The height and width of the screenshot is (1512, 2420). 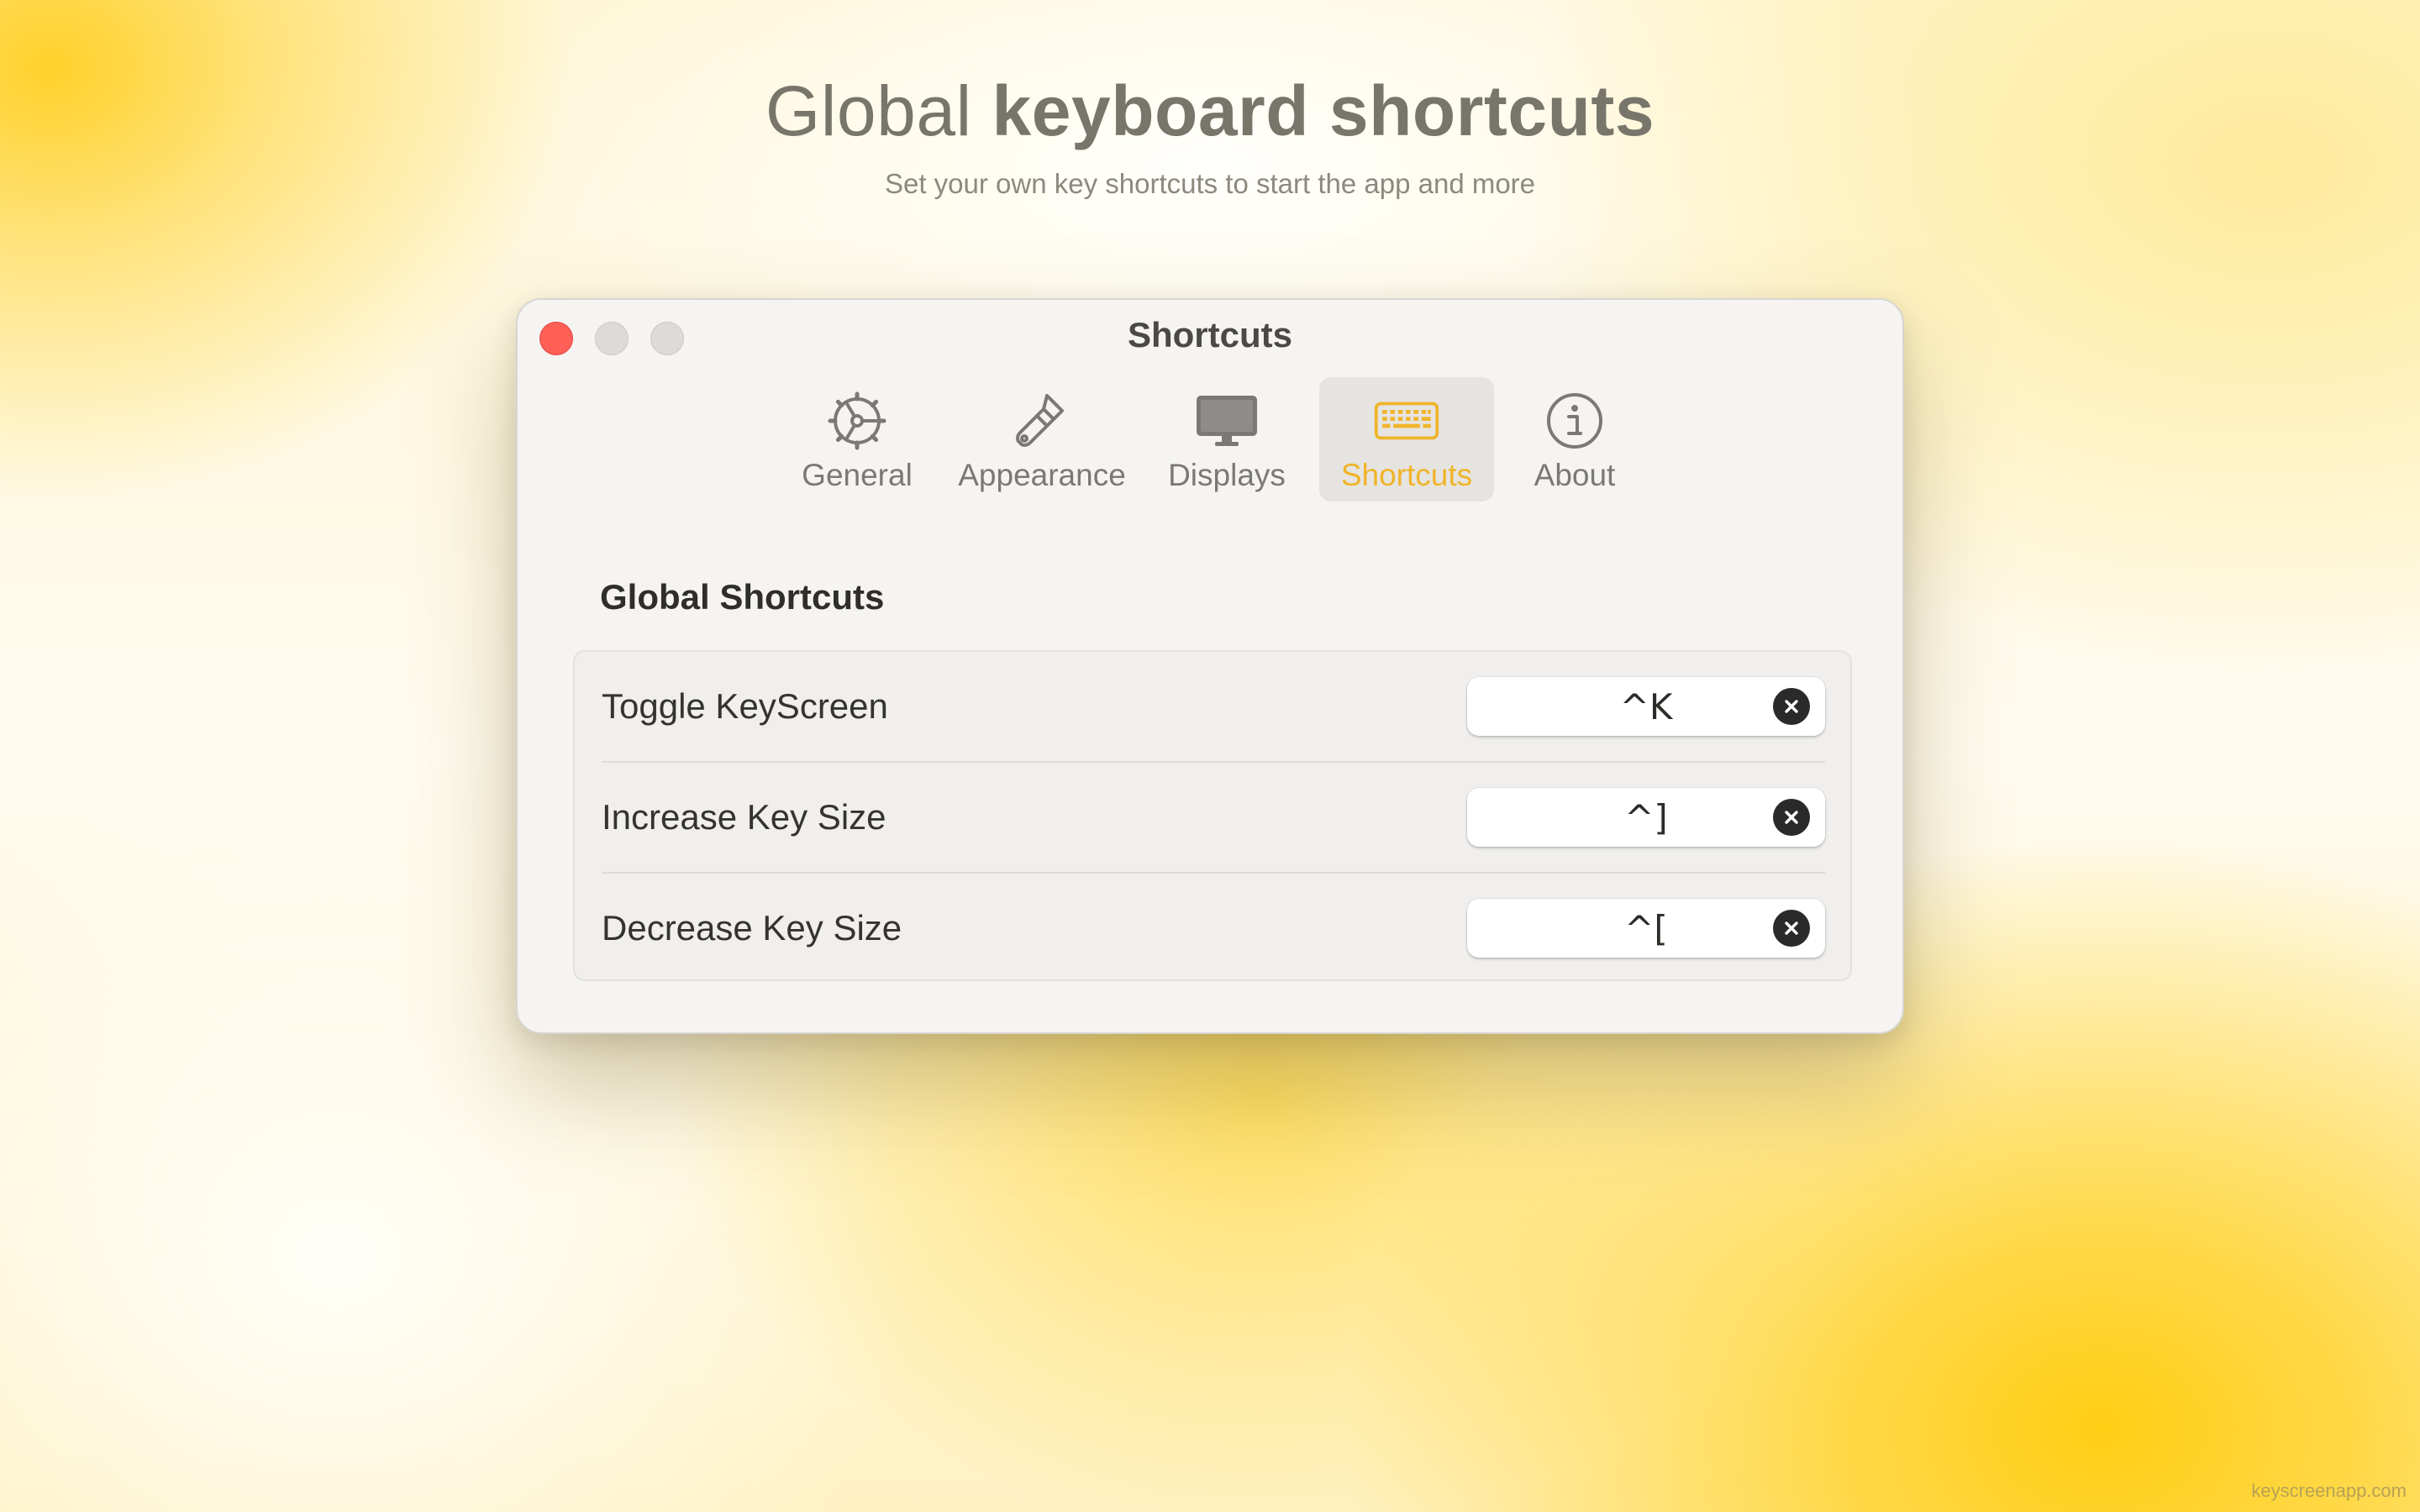 What do you see at coordinates (2329, 1490) in the screenshot?
I see `watermark: keyscreenapp.com` at bounding box center [2329, 1490].